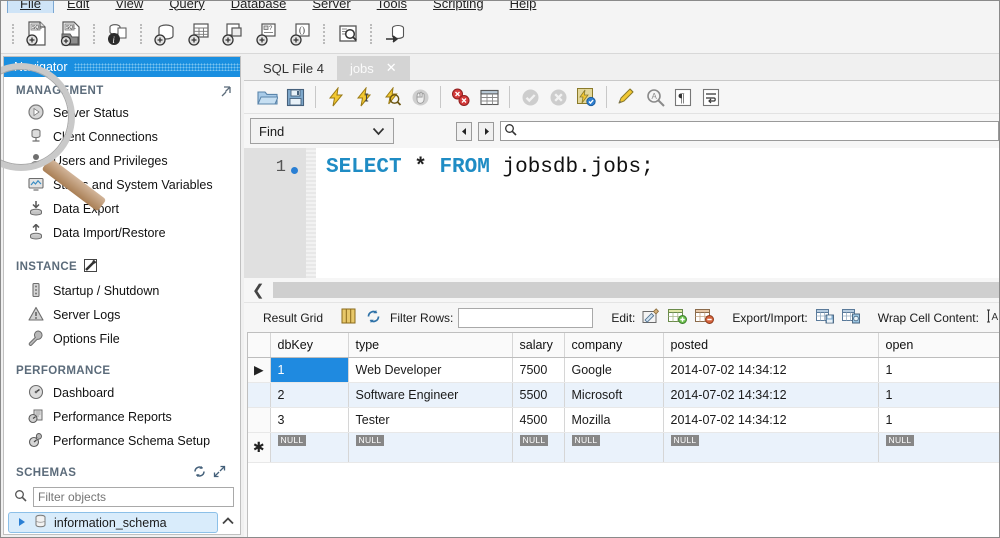  Describe the element at coordinates (392, 7) in the screenshot. I see `menu-item-tools: Tools` at that location.